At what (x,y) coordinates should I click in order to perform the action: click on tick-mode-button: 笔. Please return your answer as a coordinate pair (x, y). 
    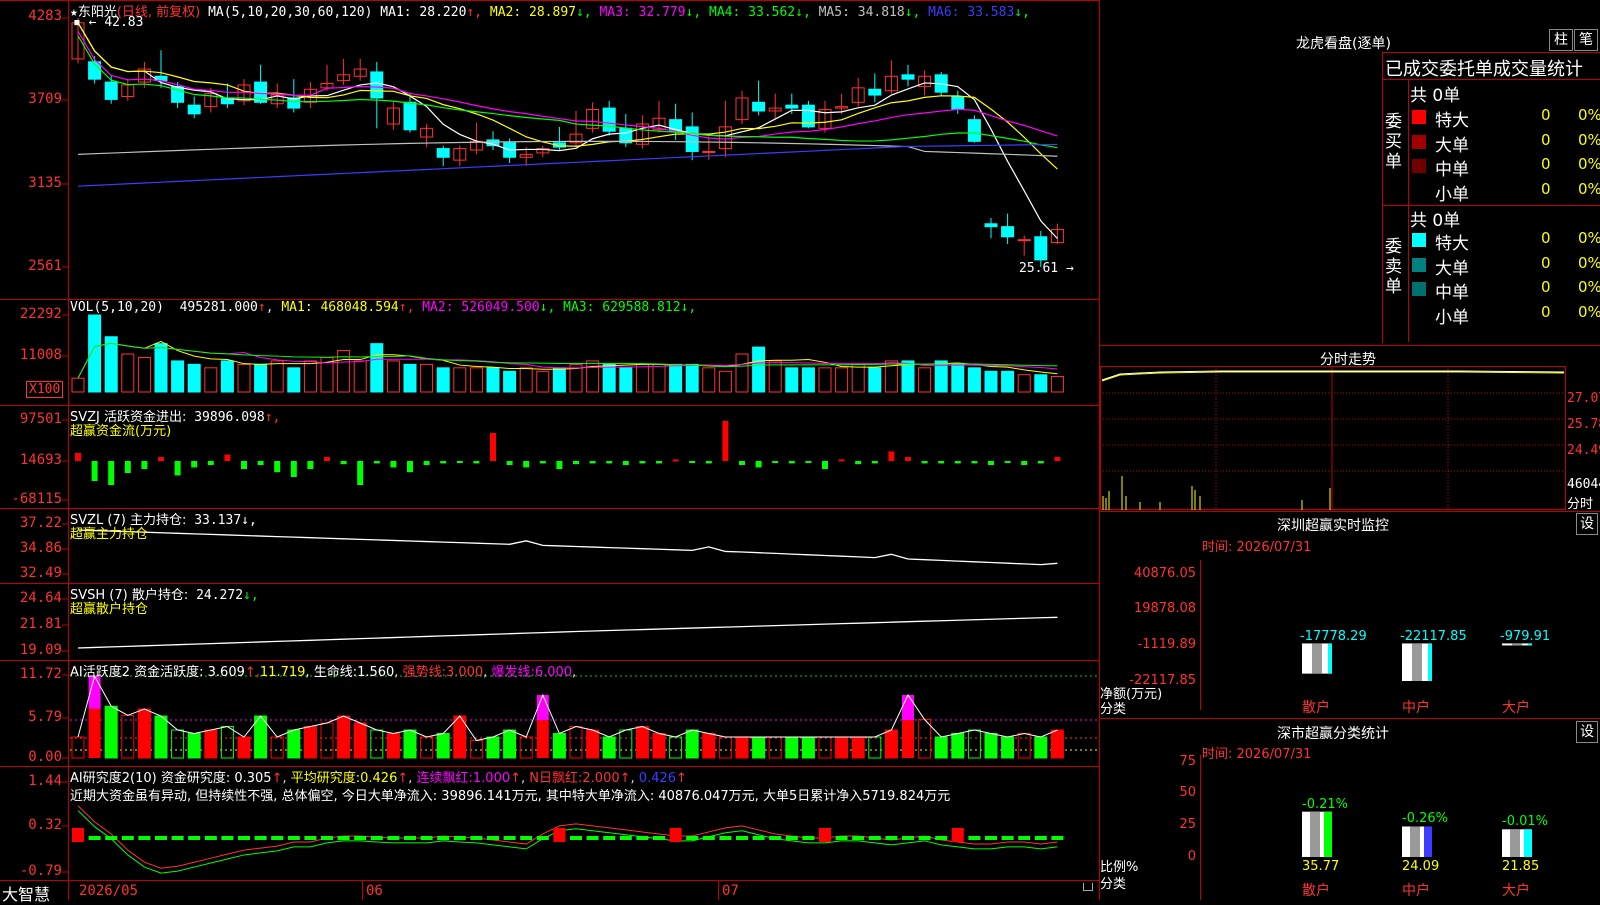
    Looking at the image, I should click on (1586, 40).